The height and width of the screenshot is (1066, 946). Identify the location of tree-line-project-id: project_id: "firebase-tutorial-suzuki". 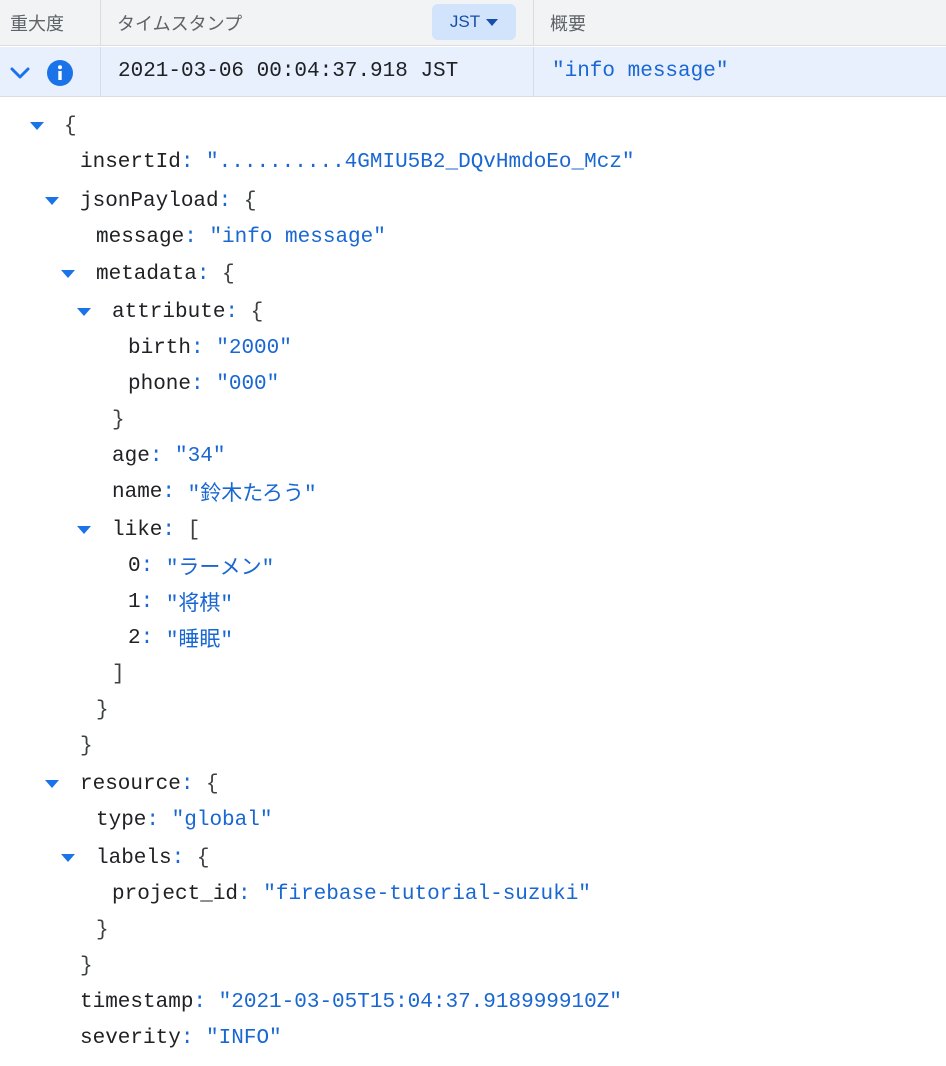
(351, 894).